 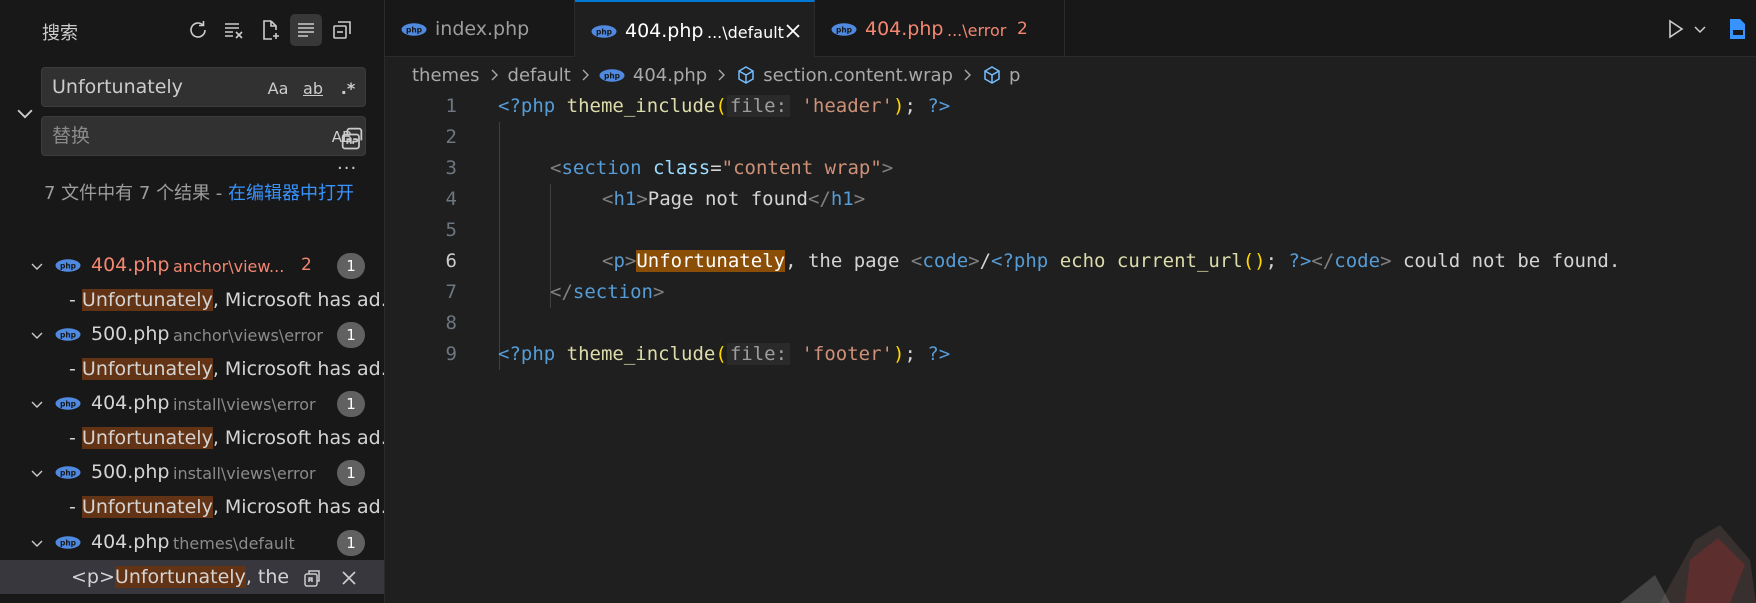 I want to click on collapse-all-button, so click(x=342, y=30).